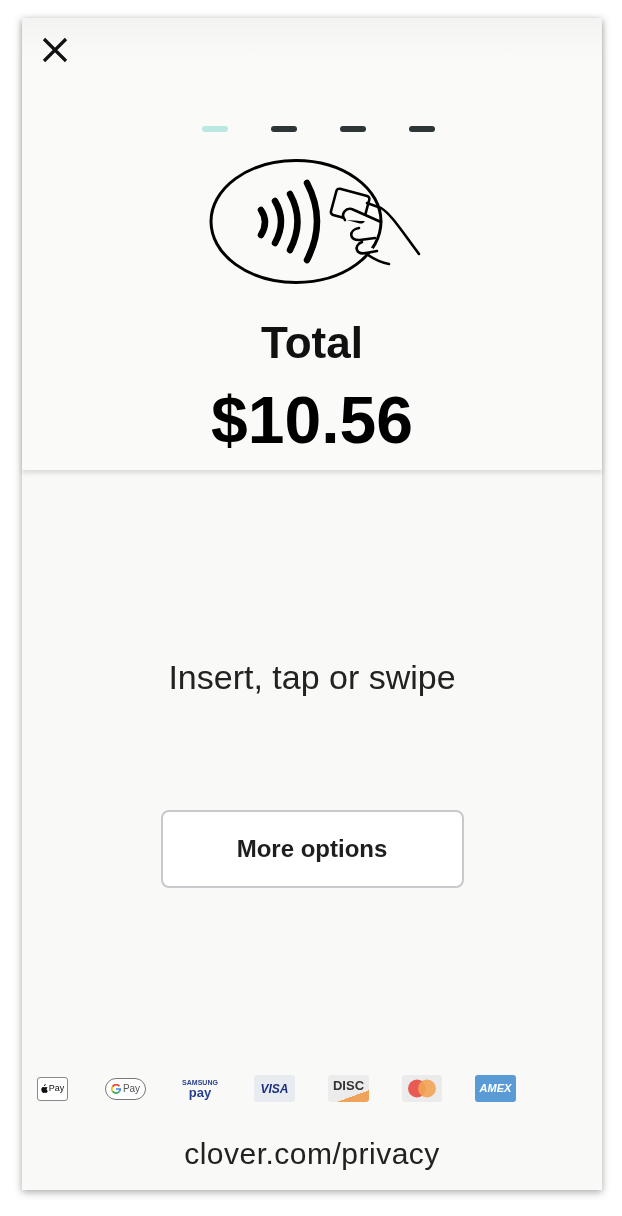  What do you see at coordinates (312, 343) in the screenshot?
I see `total-label: Total` at bounding box center [312, 343].